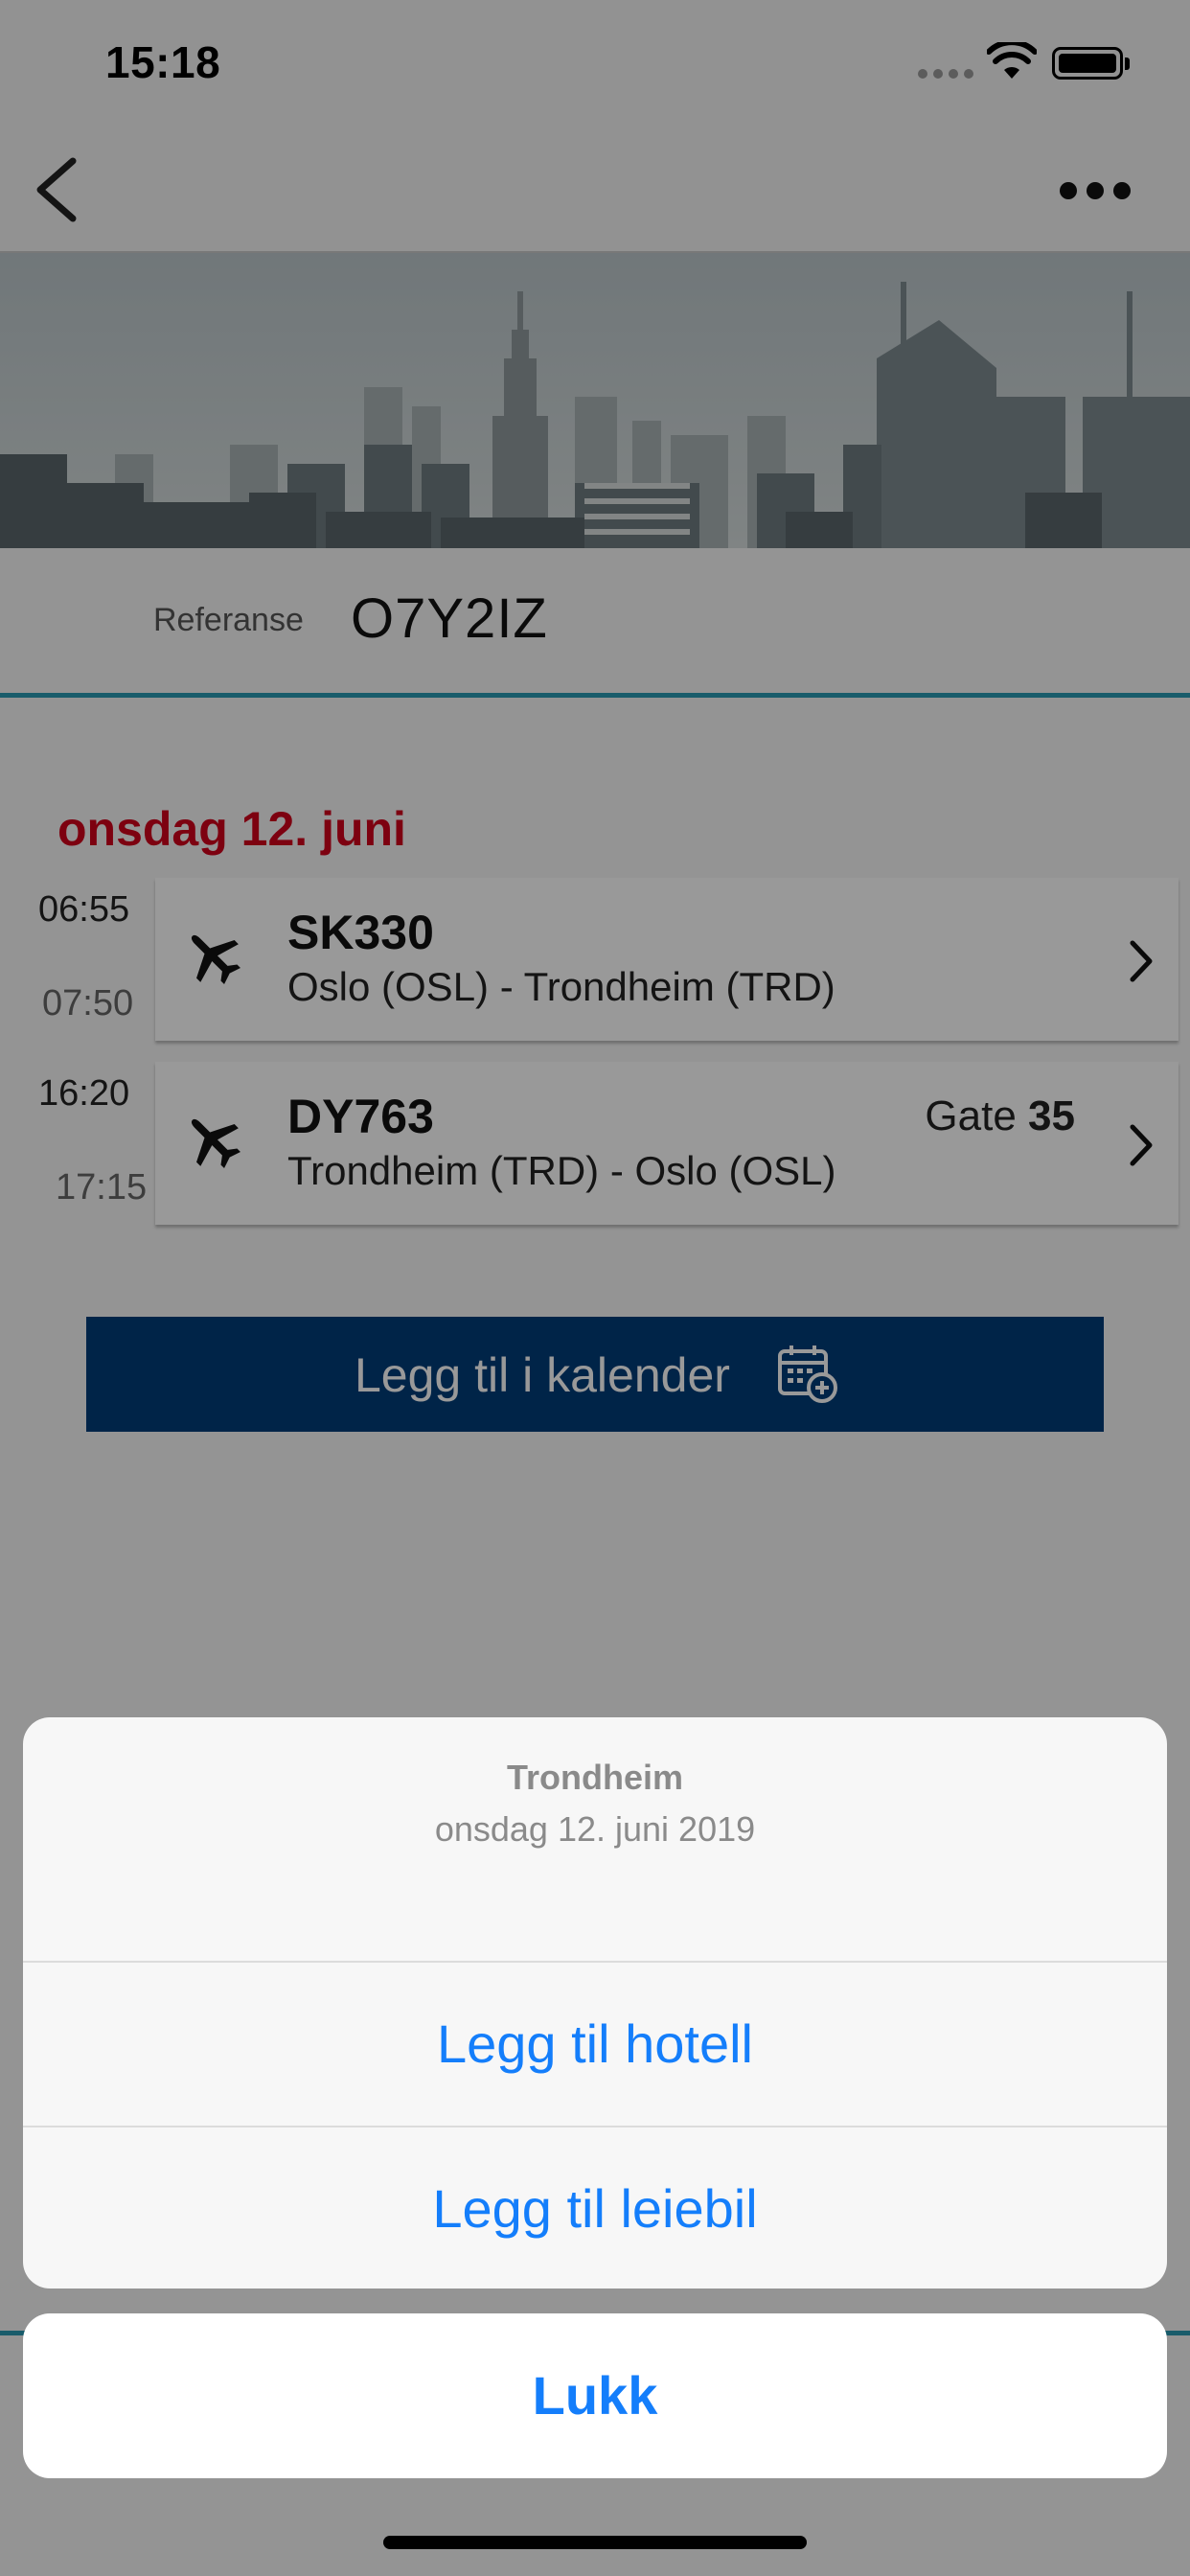  What do you see at coordinates (595, 2395) in the screenshot?
I see `close-button: Lukk` at bounding box center [595, 2395].